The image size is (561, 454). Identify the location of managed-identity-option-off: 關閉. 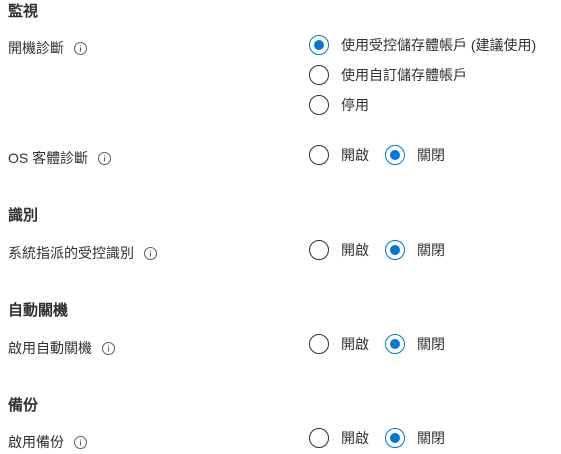
(415, 250).